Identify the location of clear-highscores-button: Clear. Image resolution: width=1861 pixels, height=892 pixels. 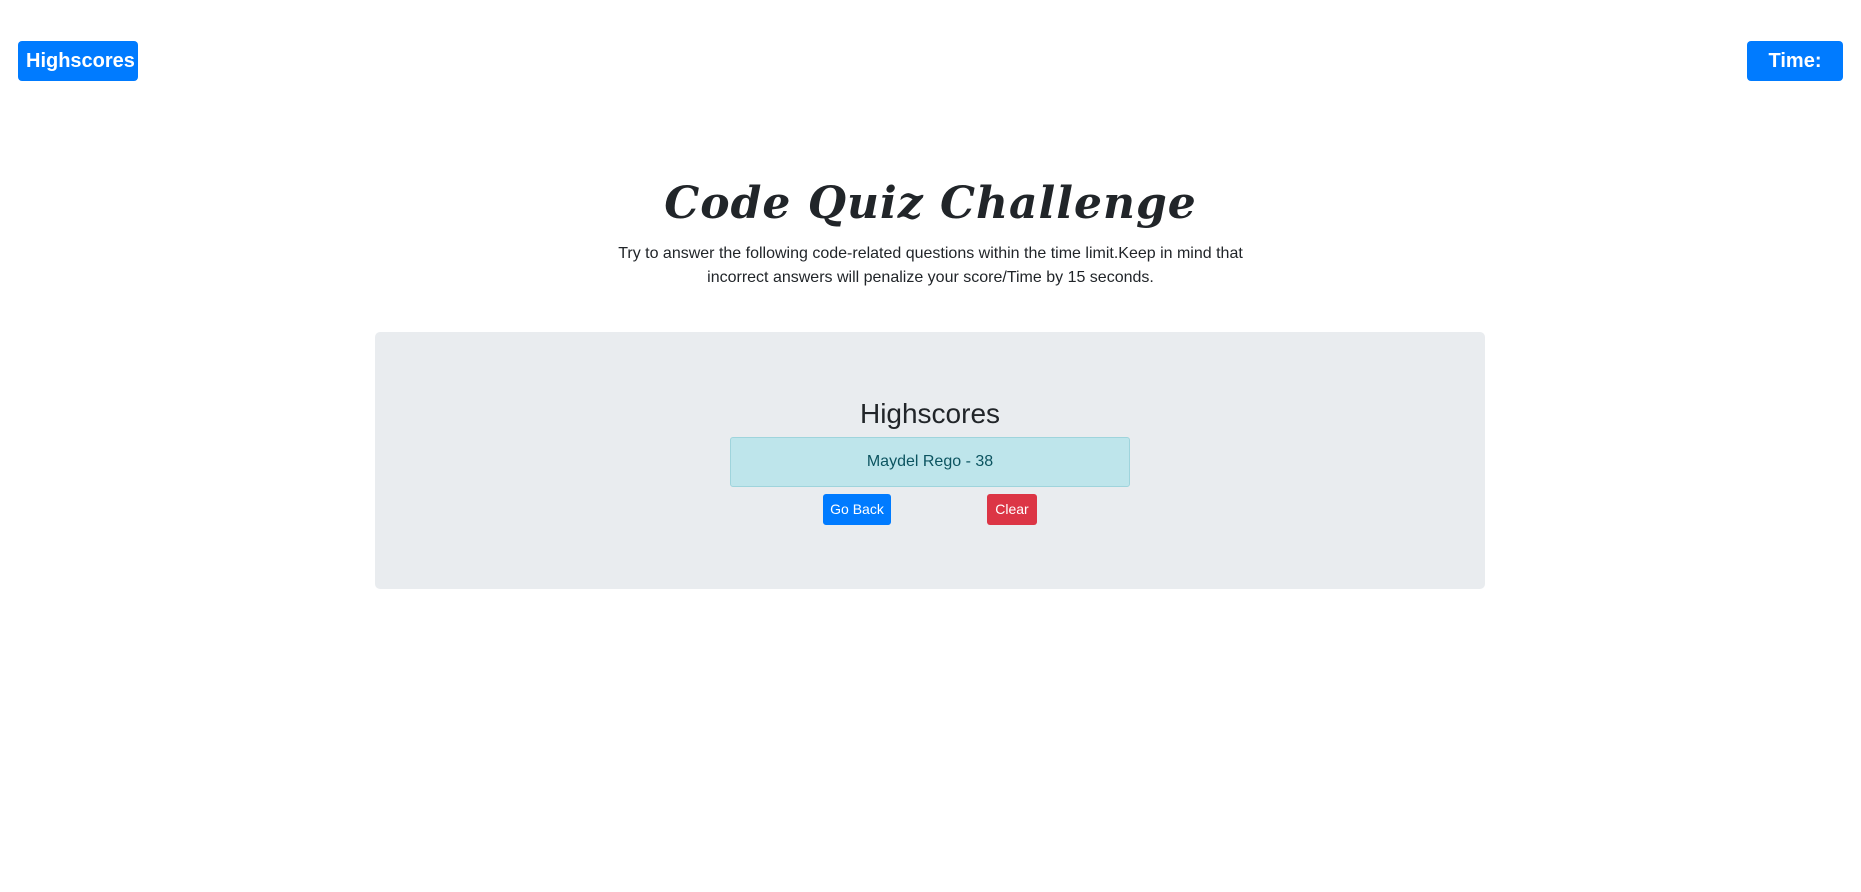
(1012, 509).